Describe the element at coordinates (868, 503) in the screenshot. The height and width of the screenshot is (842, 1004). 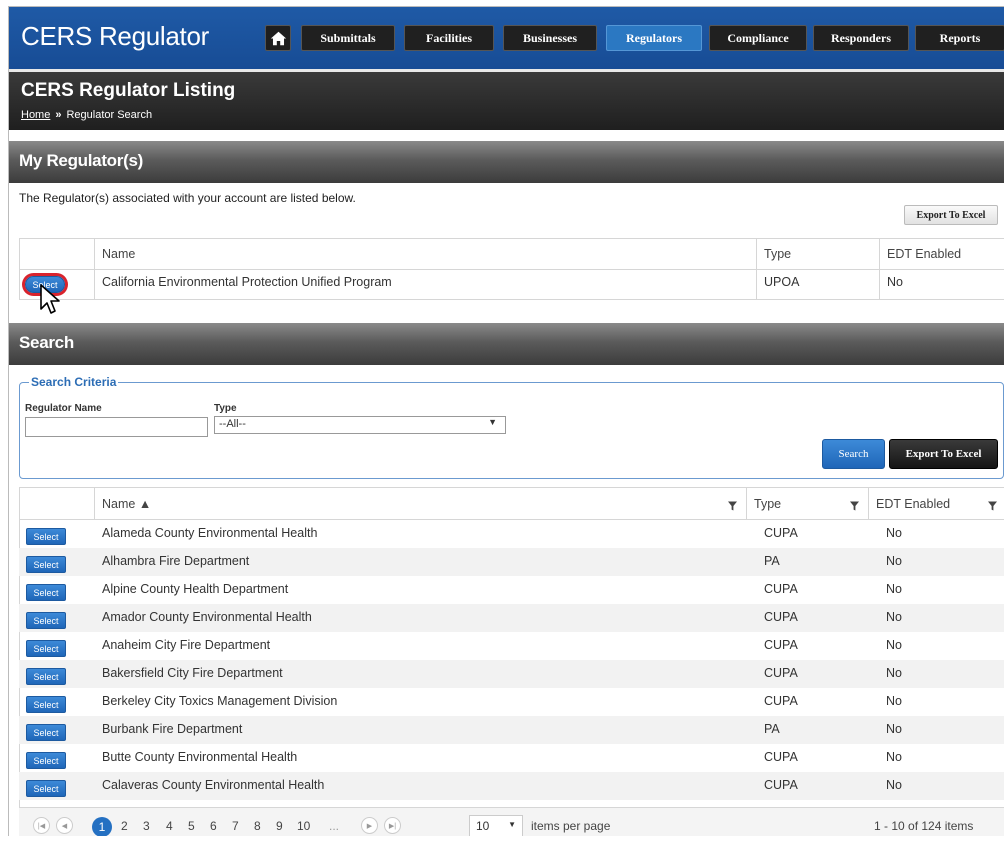
I see `results-col-divider` at that location.